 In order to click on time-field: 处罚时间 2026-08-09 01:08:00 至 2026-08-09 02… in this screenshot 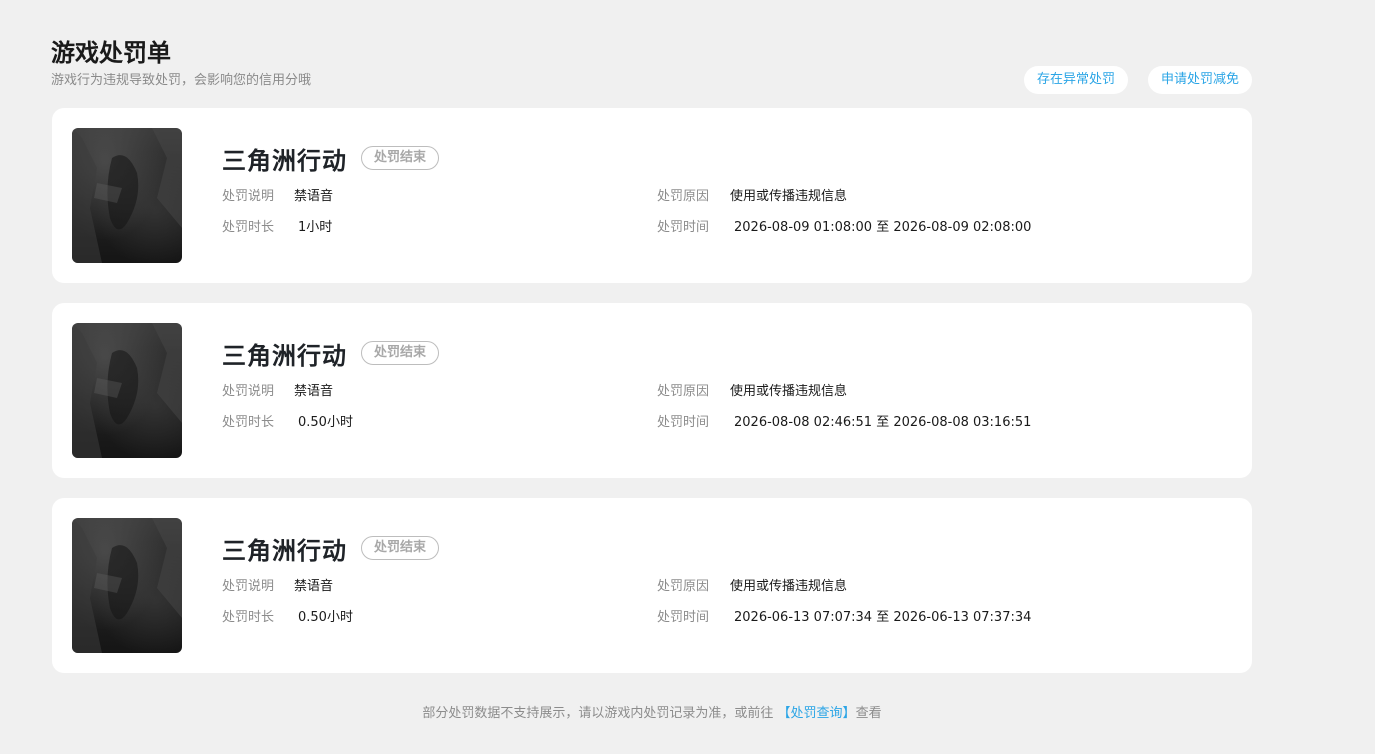, I will do `click(844, 228)`.